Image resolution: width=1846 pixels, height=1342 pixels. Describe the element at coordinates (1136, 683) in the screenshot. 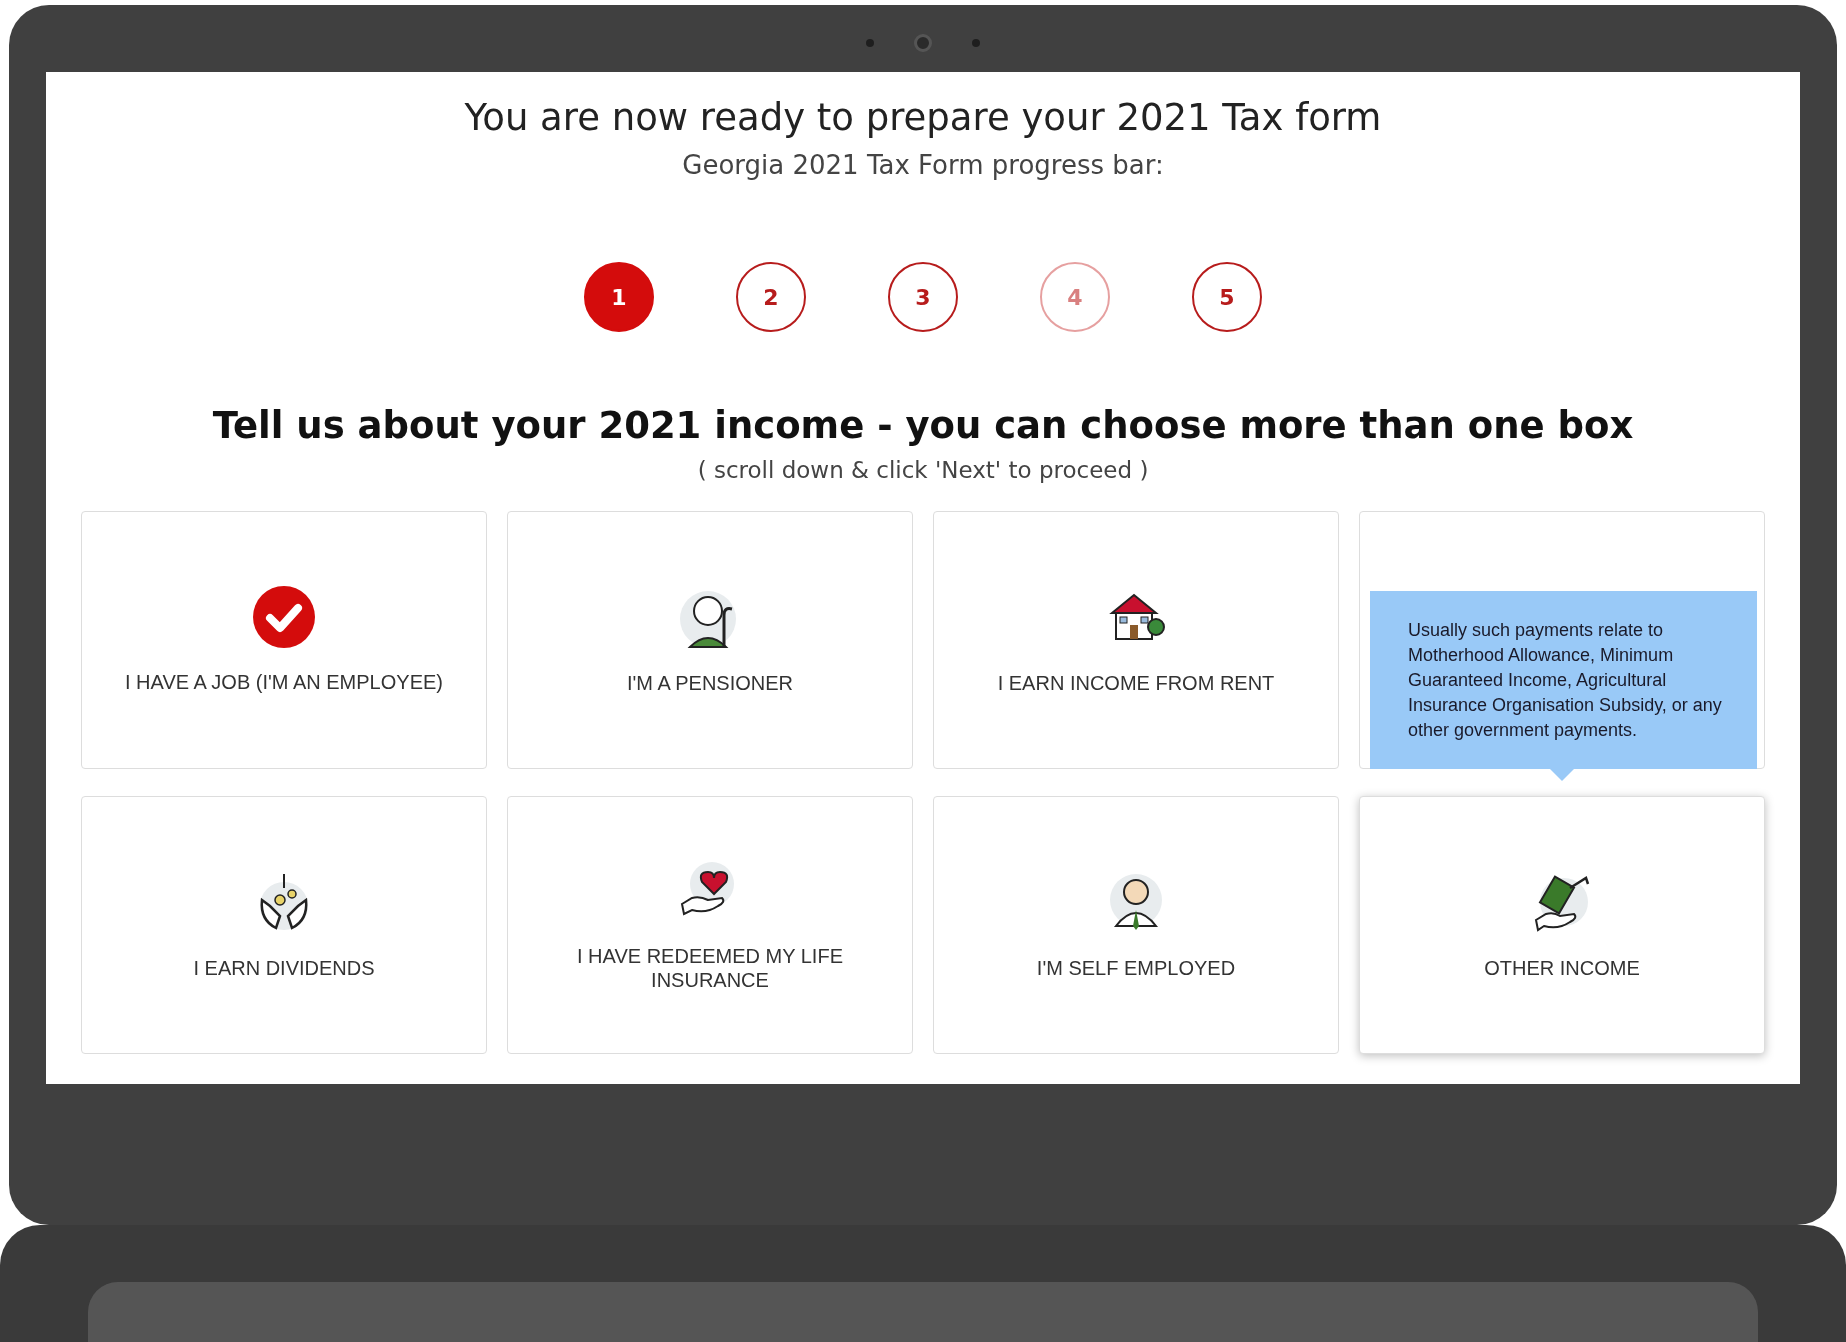

I see `option-label: I EARN INCOME FROM RENT` at that location.